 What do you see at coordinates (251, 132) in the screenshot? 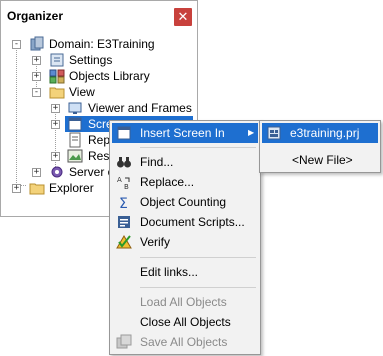
I see `submenu-arrow-icon: ▶` at bounding box center [251, 132].